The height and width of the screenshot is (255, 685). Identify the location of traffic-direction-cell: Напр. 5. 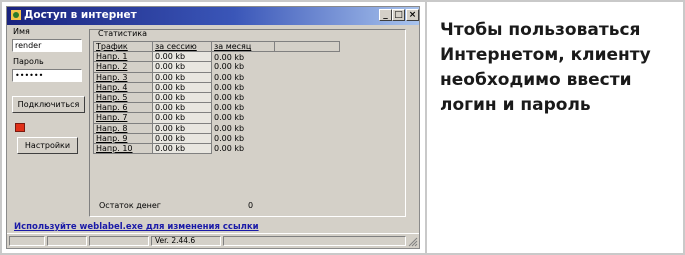
(123, 97).